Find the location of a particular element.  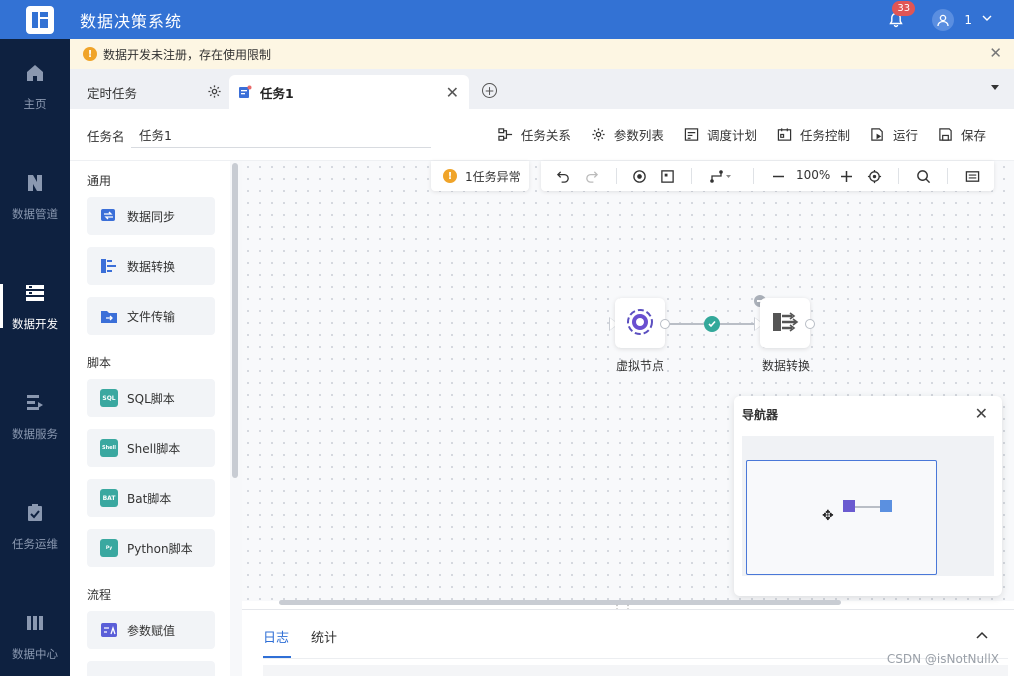

virtual-node-icon is located at coordinates (640, 323).